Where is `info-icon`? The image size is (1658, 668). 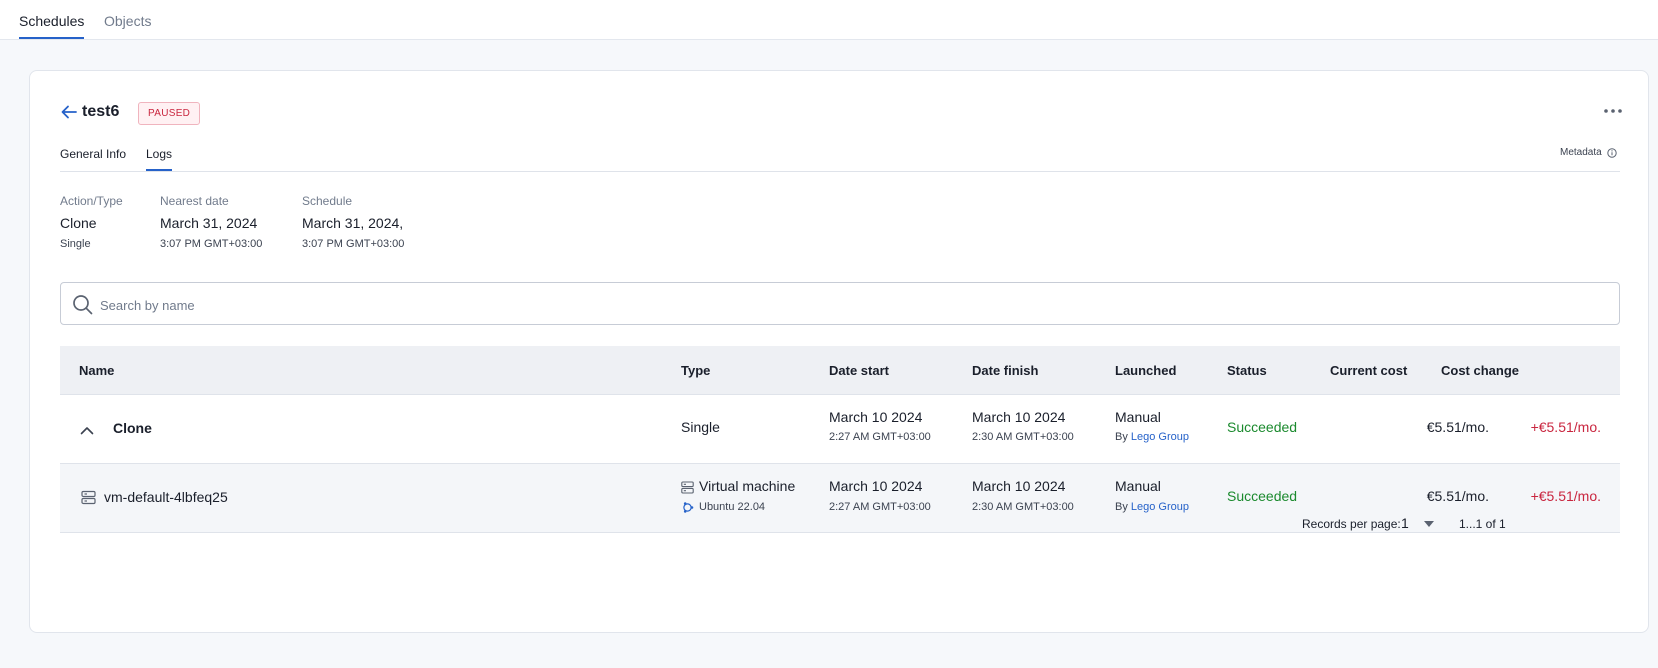 info-icon is located at coordinates (1612, 152).